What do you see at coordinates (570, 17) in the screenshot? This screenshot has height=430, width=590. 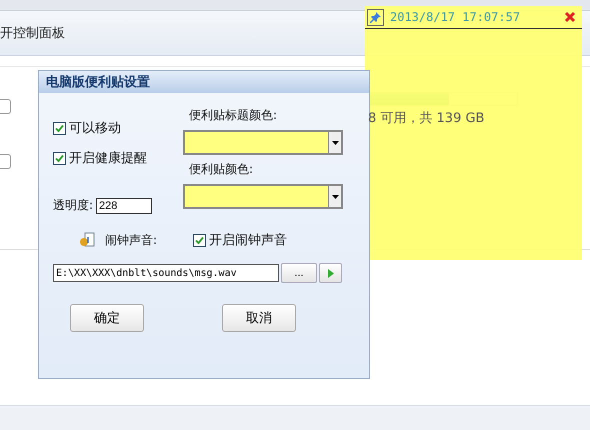 I see `close-button` at bounding box center [570, 17].